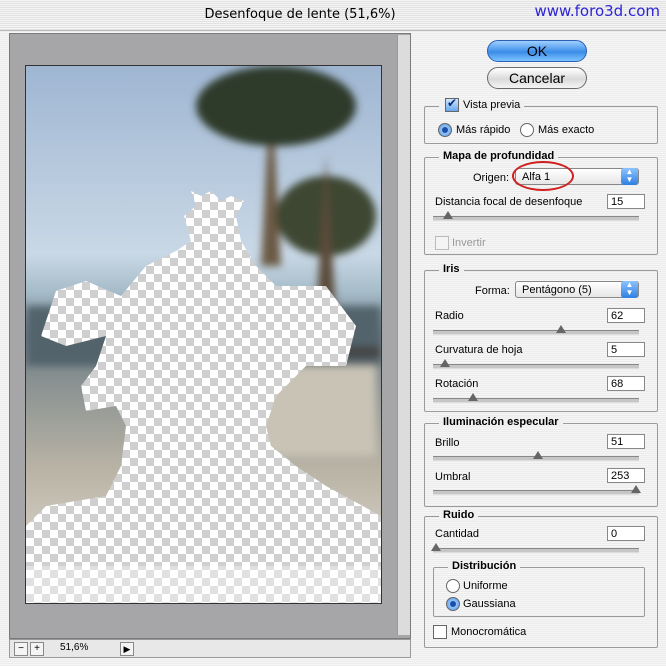 The image size is (666, 666). What do you see at coordinates (566, 130) in the screenshot?
I see `more-accurate-label: Más exacto` at bounding box center [566, 130].